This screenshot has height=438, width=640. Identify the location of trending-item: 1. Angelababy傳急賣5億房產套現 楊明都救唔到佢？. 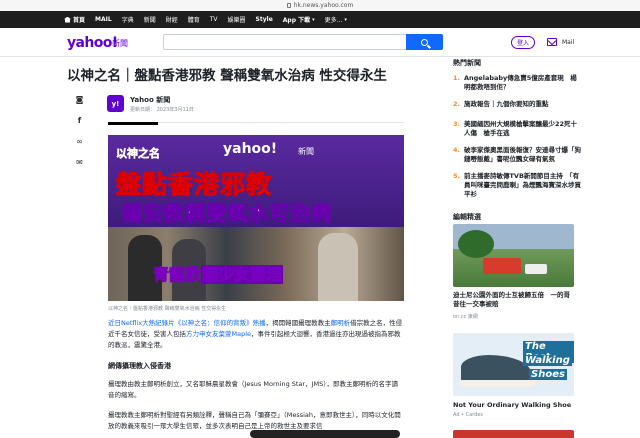
(518, 83).